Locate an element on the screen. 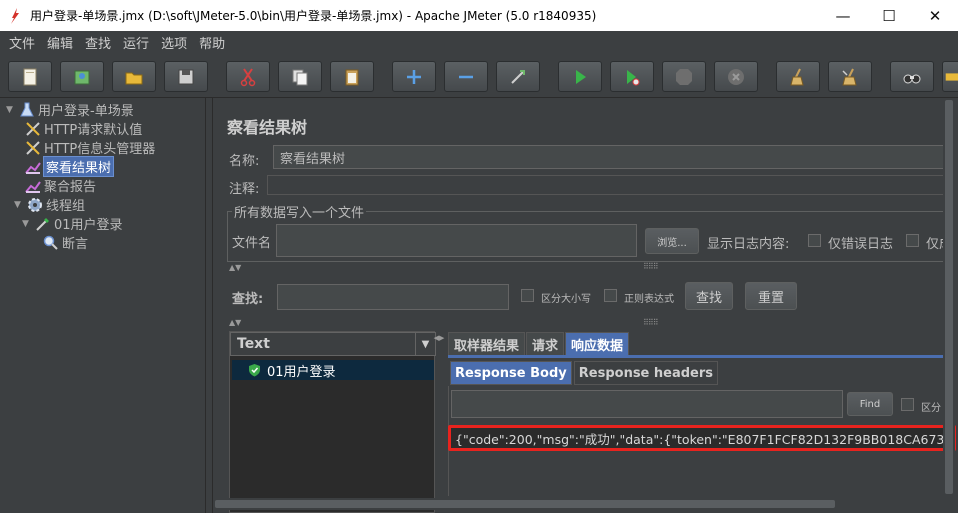 The width and height of the screenshot is (958, 513). search-icon is located at coordinates (912, 78).